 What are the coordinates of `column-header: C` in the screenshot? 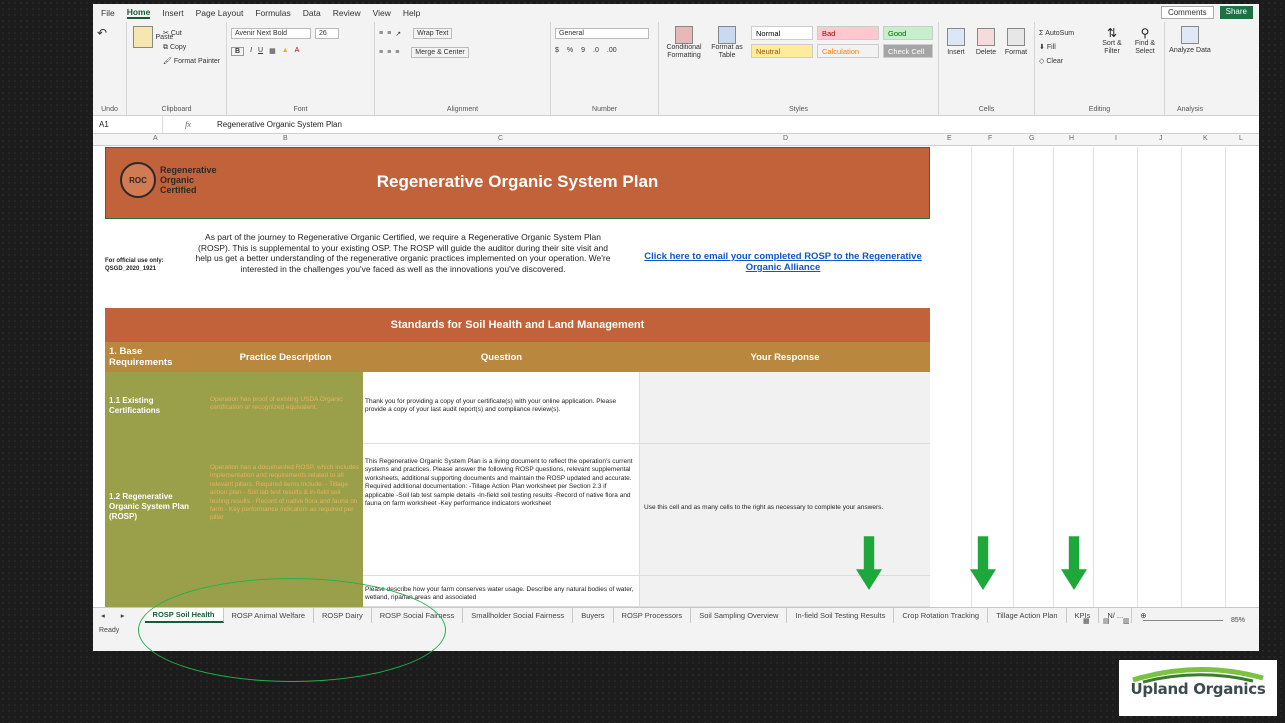 It's located at (500, 138).